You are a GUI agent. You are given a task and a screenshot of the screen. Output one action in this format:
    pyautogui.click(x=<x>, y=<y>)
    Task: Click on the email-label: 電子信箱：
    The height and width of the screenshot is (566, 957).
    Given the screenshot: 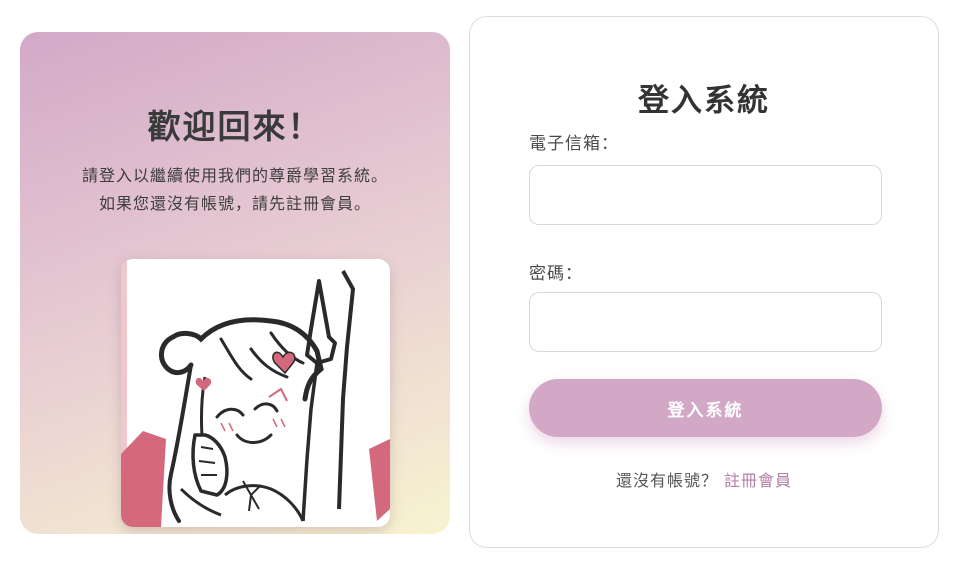 What is the action you would take?
    pyautogui.click(x=574, y=144)
    